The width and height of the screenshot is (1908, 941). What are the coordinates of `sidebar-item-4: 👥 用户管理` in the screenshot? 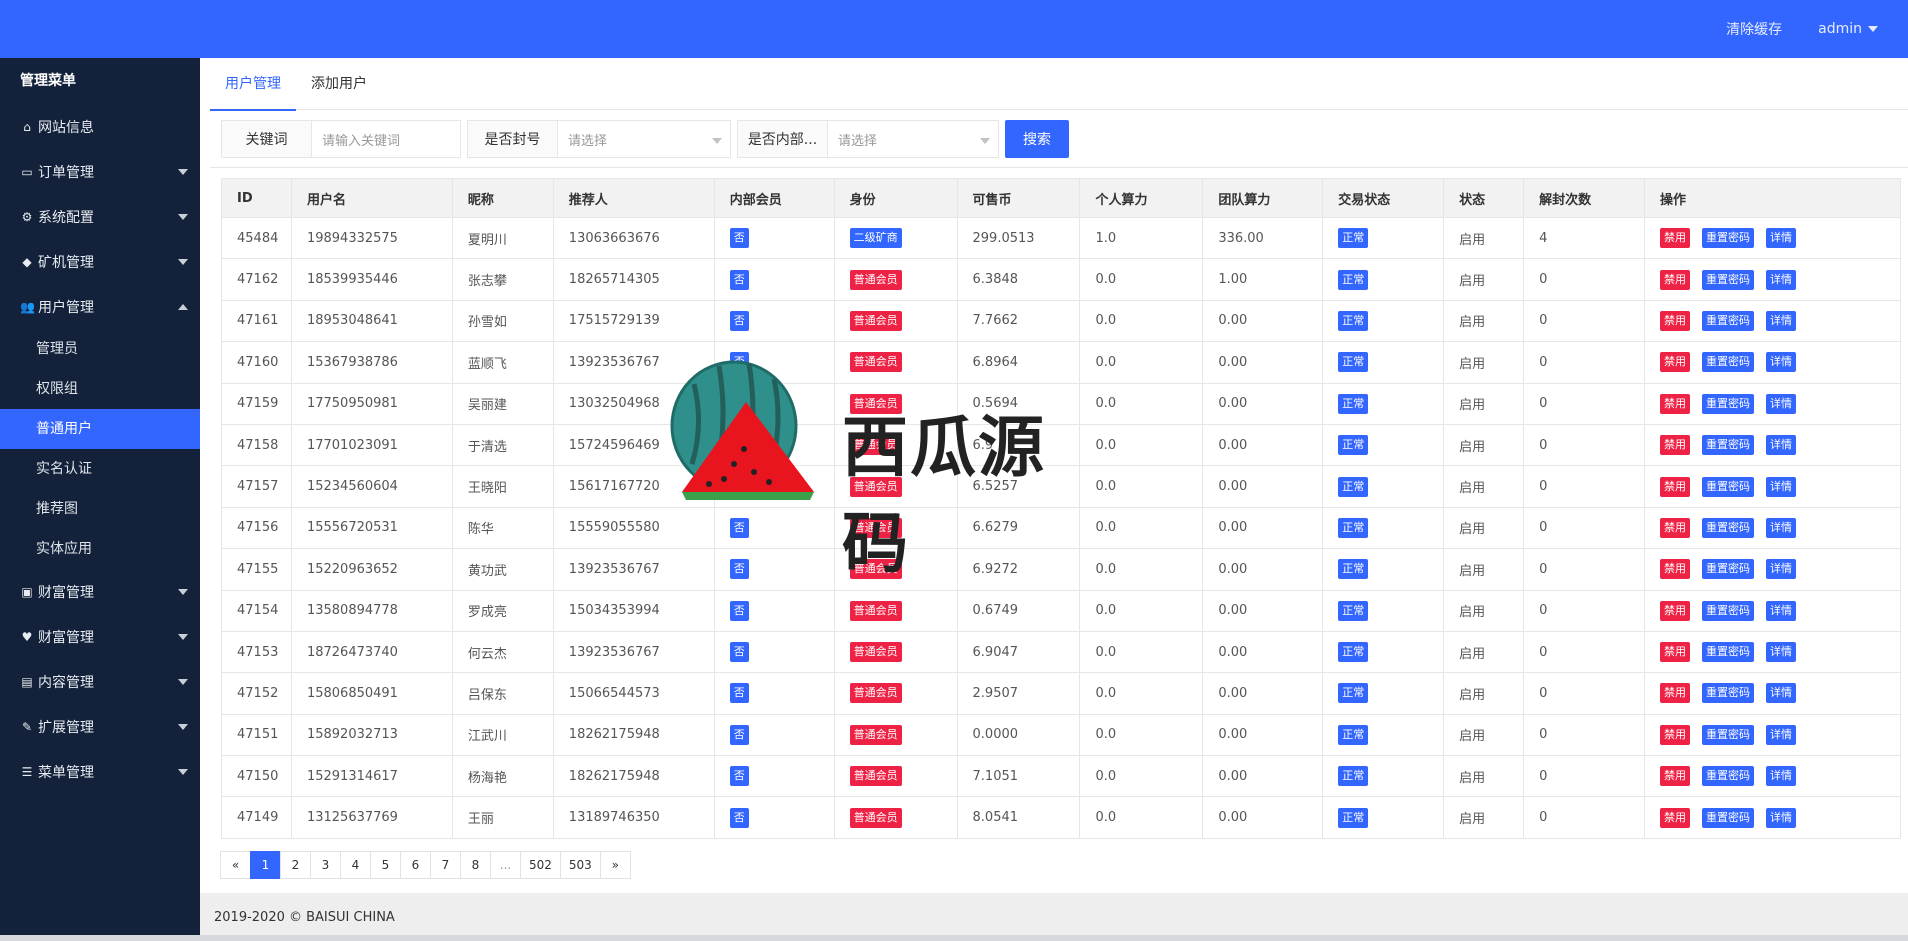 It's located at (100, 306).